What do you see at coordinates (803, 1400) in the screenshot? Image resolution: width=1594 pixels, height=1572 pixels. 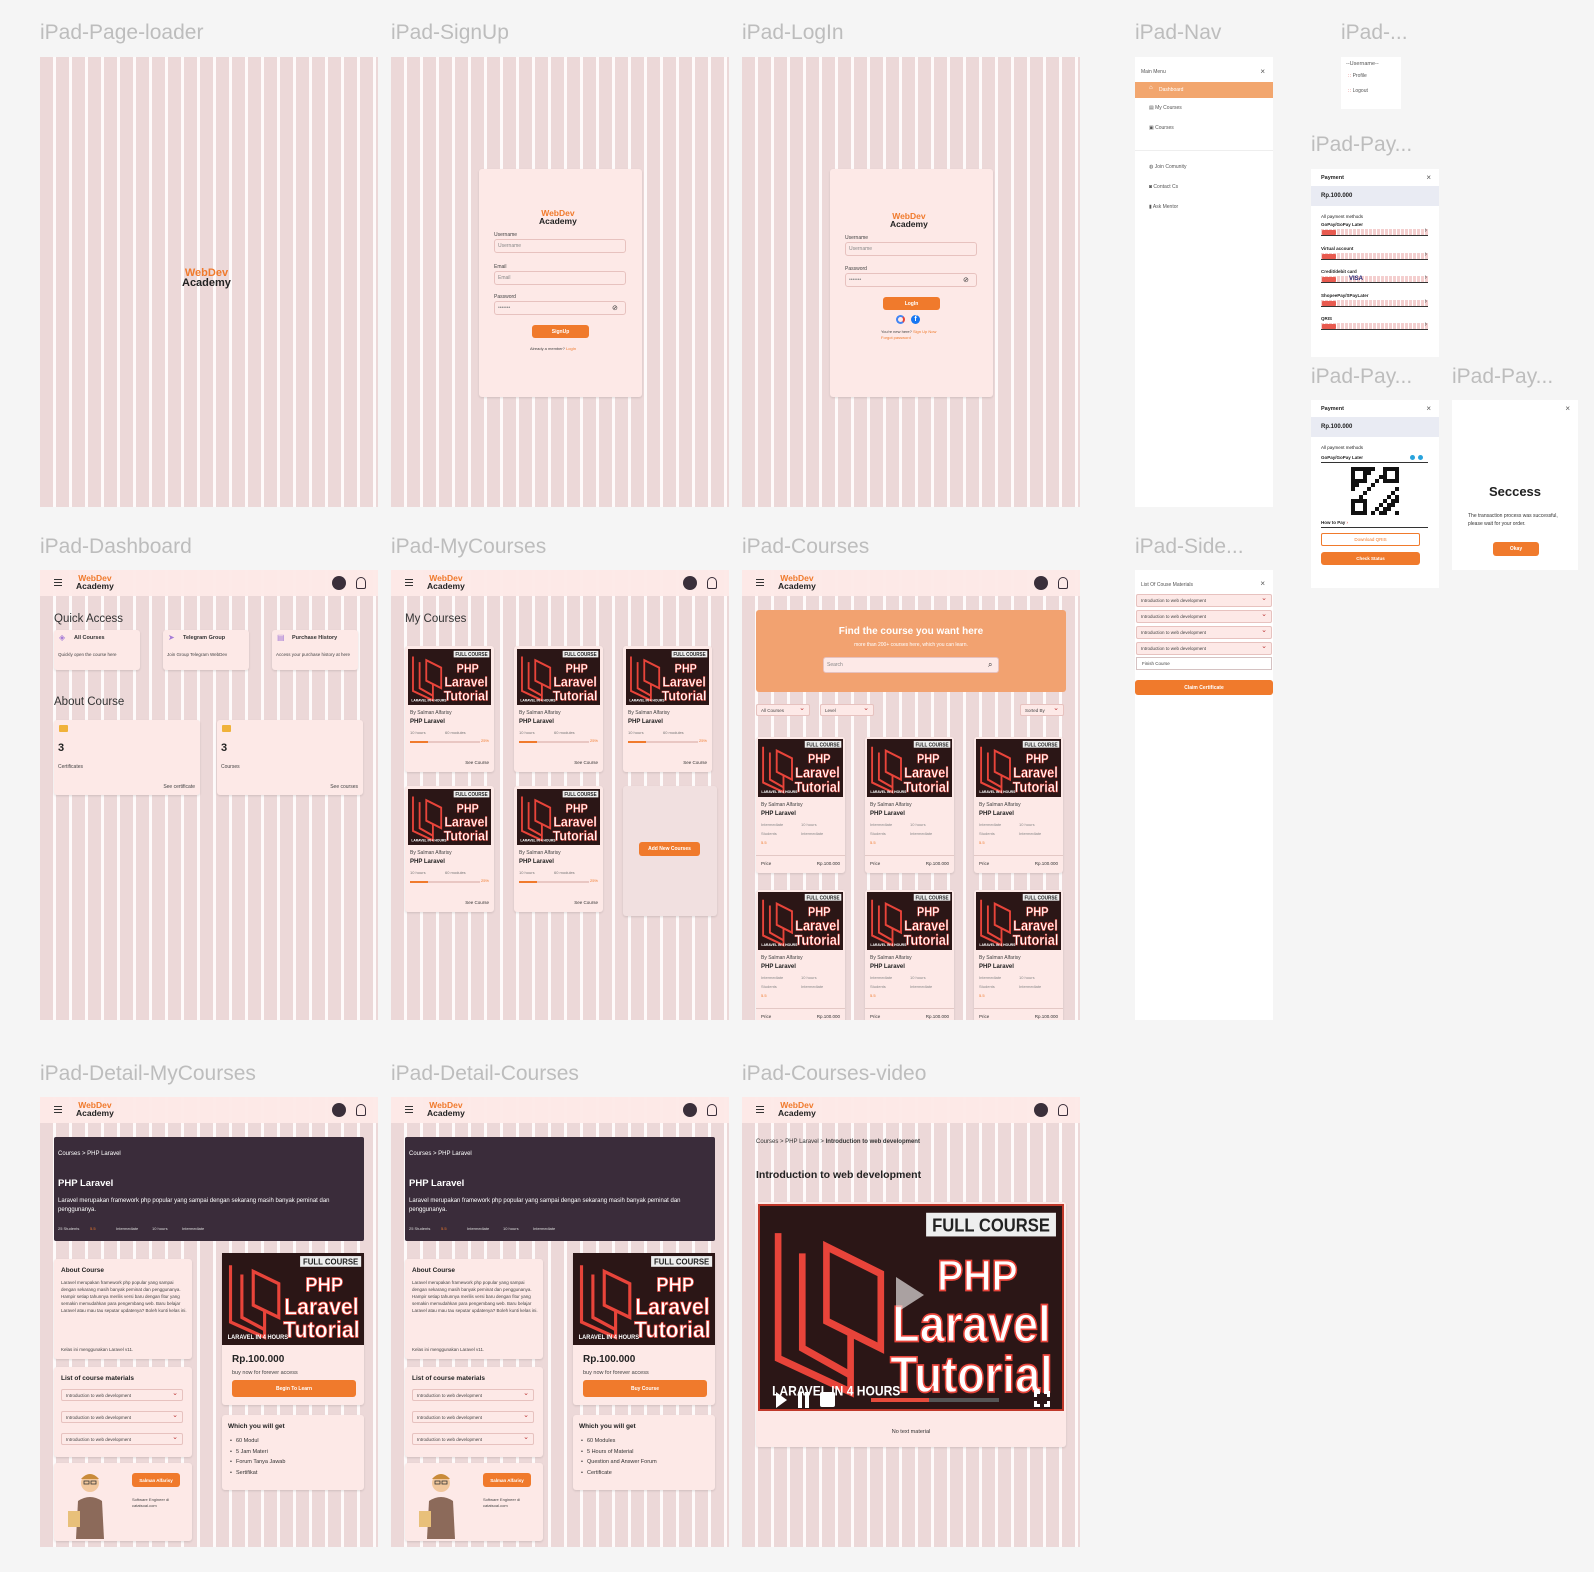 I see `pause-icon` at bounding box center [803, 1400].